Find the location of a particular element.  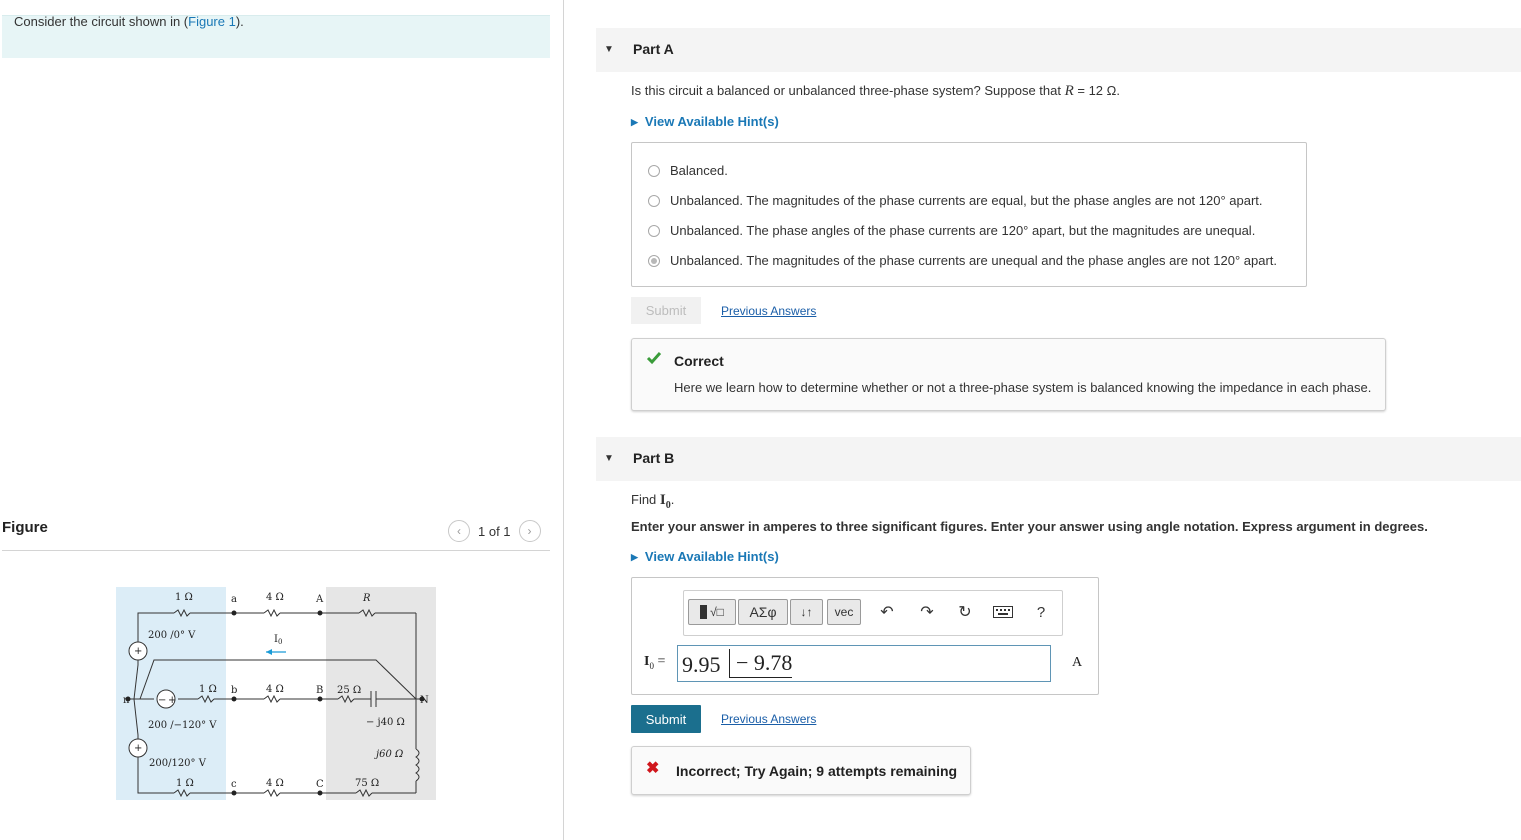

label-src1: 200 /0° V is located at coordinates (172, 635).